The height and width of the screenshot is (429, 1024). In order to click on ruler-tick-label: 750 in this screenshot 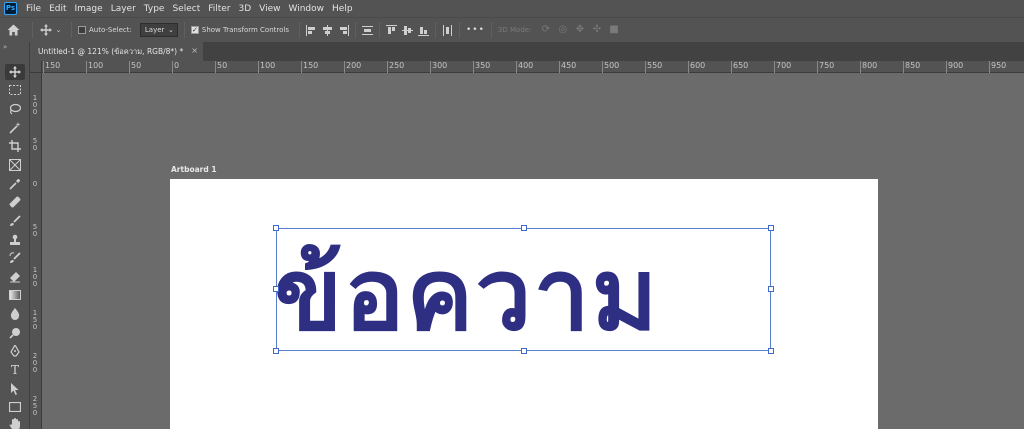, I will do `click(827, 65)`.